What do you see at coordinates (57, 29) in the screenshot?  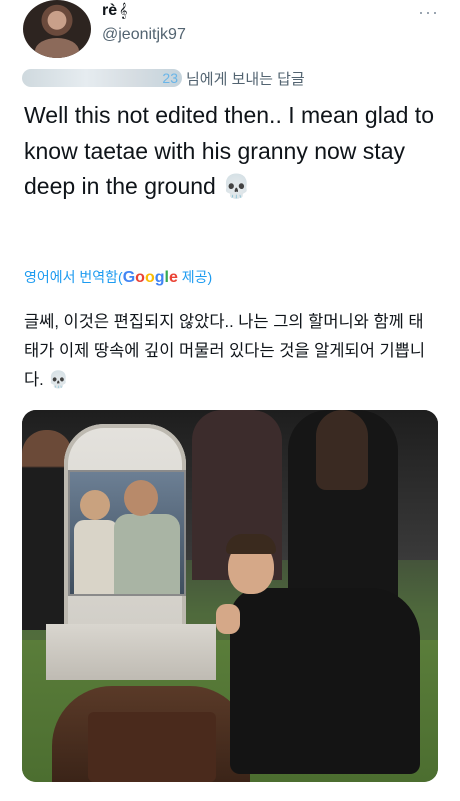 I see `avatar` at bounding box center [57, 29].